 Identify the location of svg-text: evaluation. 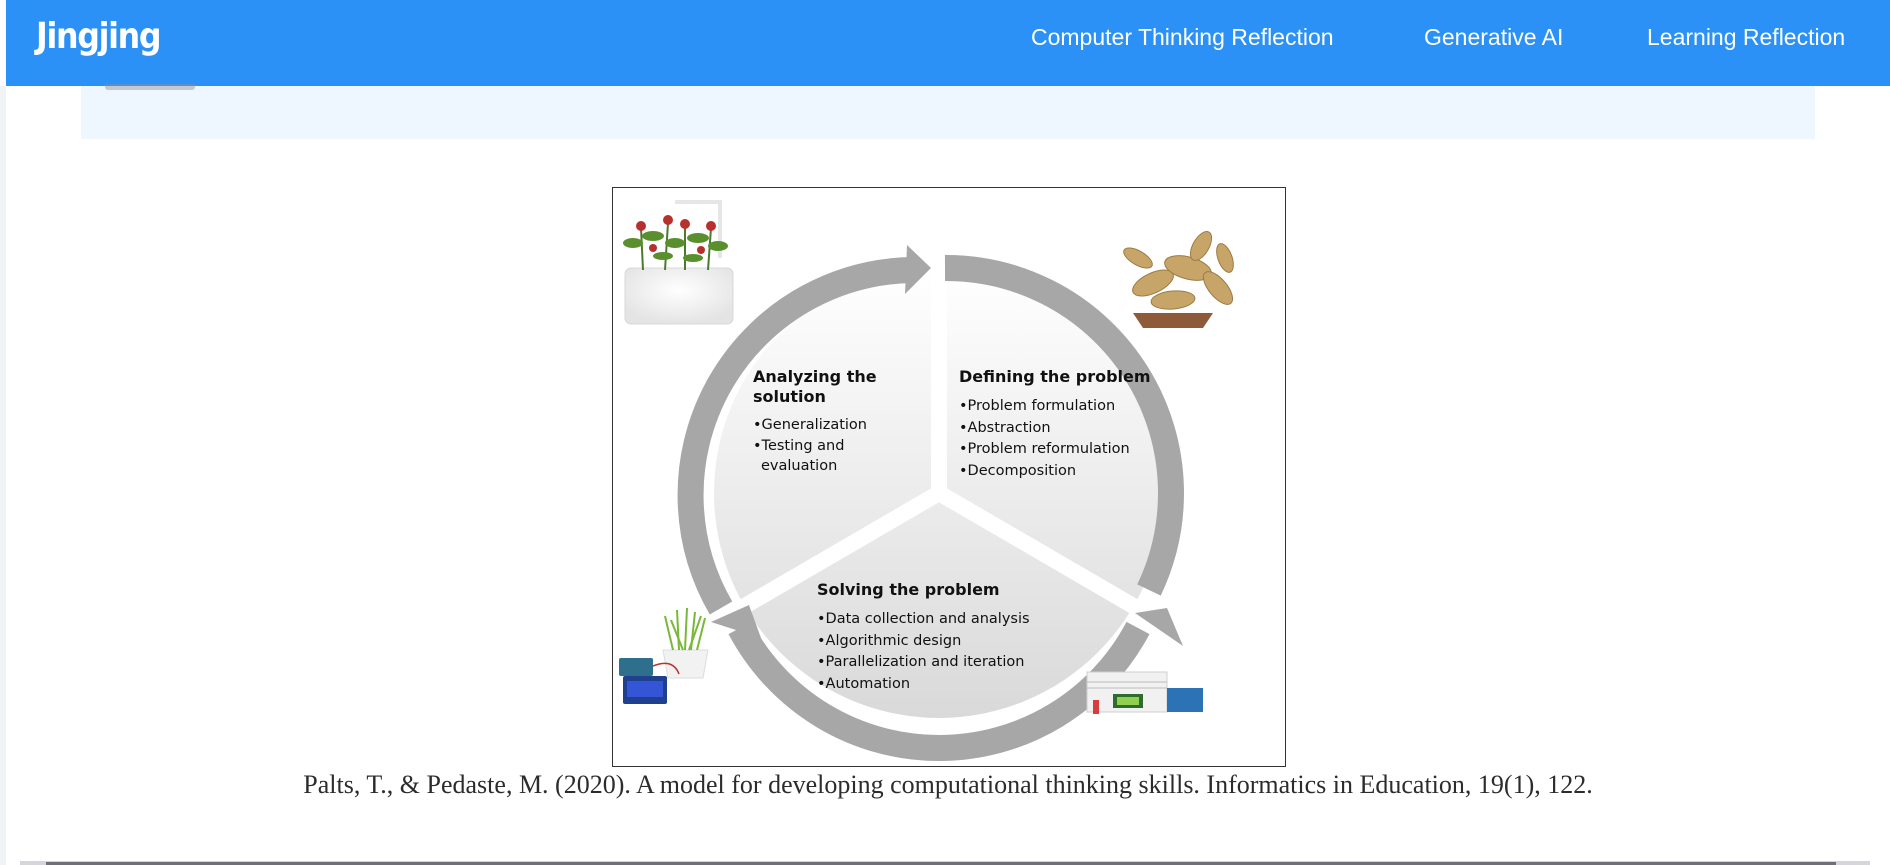
(799, 466).